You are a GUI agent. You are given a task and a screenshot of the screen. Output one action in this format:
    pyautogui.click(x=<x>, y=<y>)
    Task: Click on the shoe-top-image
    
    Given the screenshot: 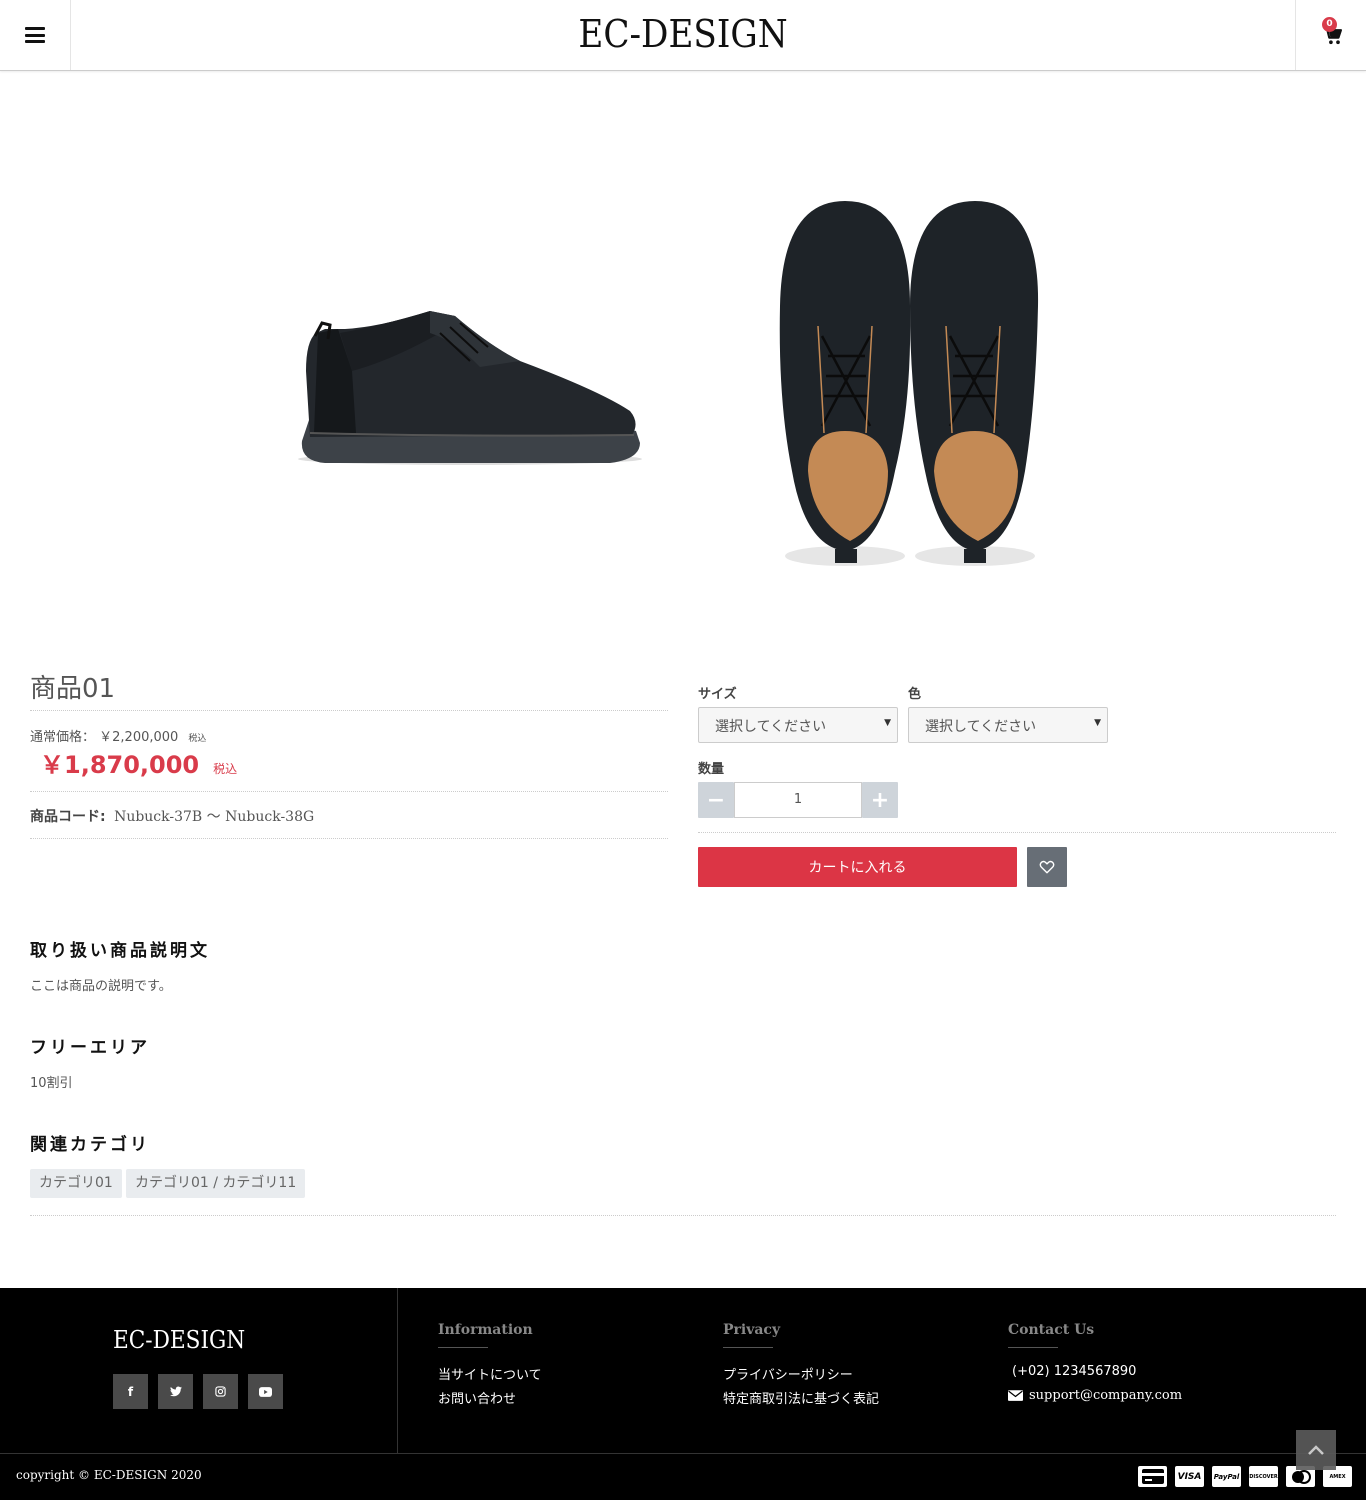 What is the action you would take?
    pyautogui.click(x=909, y=383)
    